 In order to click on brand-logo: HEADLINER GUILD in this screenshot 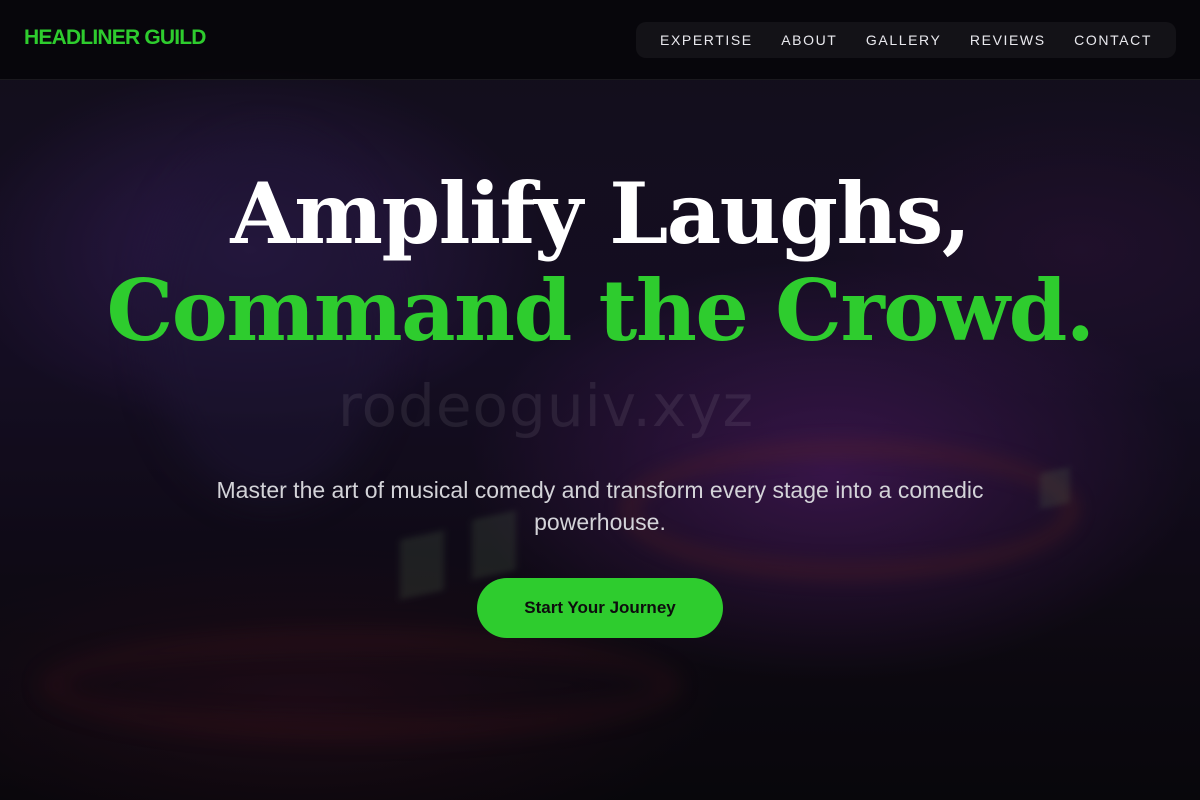, I will do `click(115, 38)`.